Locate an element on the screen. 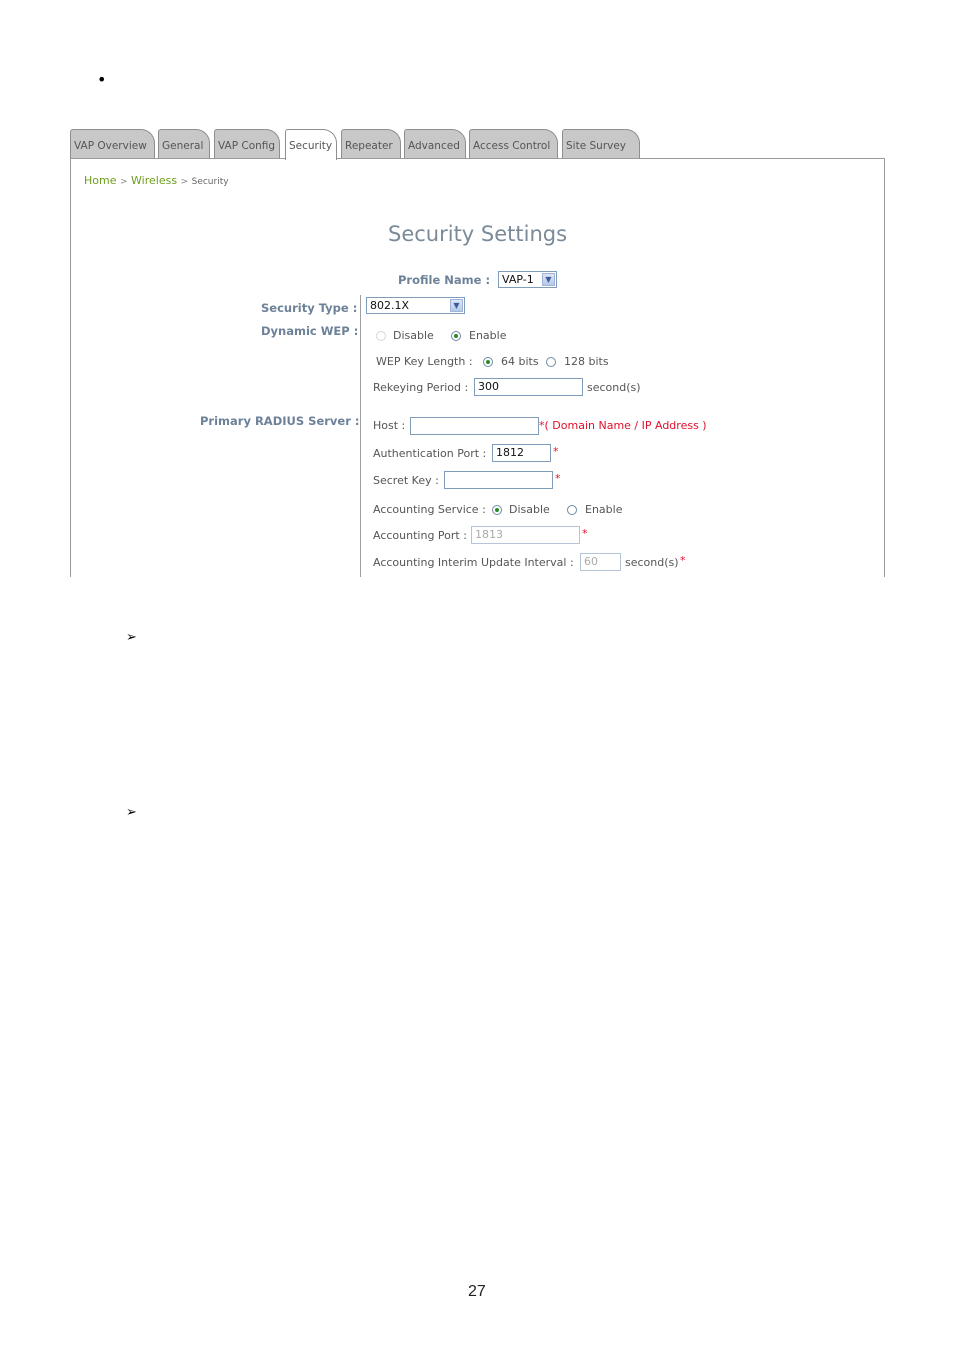 The height and width of the screenshot is (1351, 954). tab-security: Security is located at coordinates (311, 144).